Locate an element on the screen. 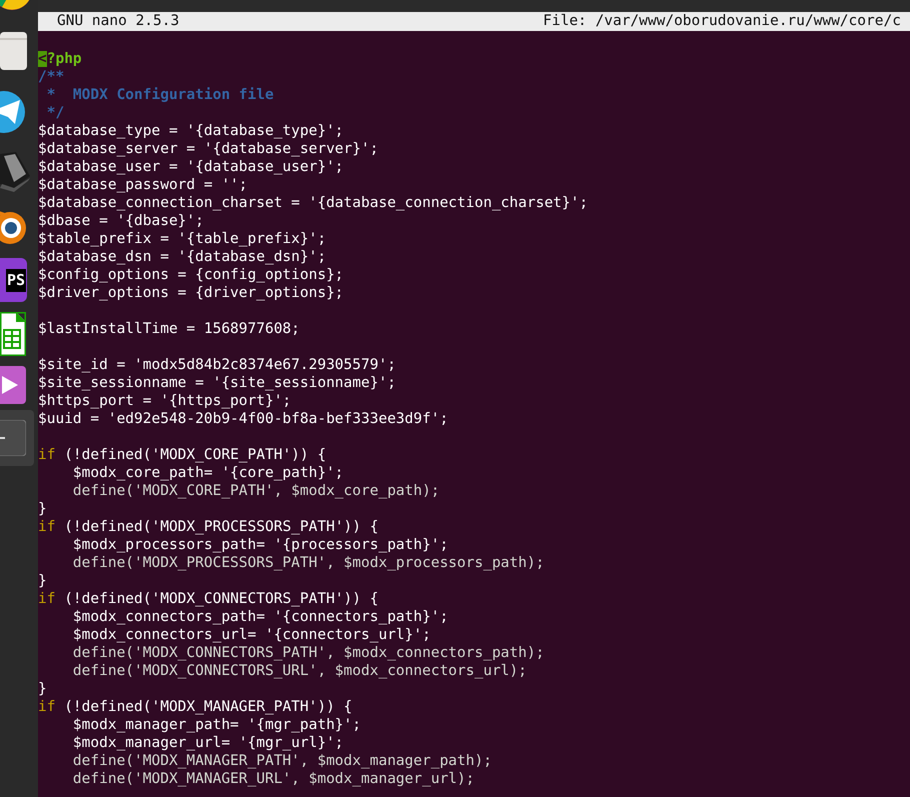 The image size is (910, 797). code-line: define('MODX_MANAGER_PATH', $modx_manager_path); is located at coordinates (282, 761).